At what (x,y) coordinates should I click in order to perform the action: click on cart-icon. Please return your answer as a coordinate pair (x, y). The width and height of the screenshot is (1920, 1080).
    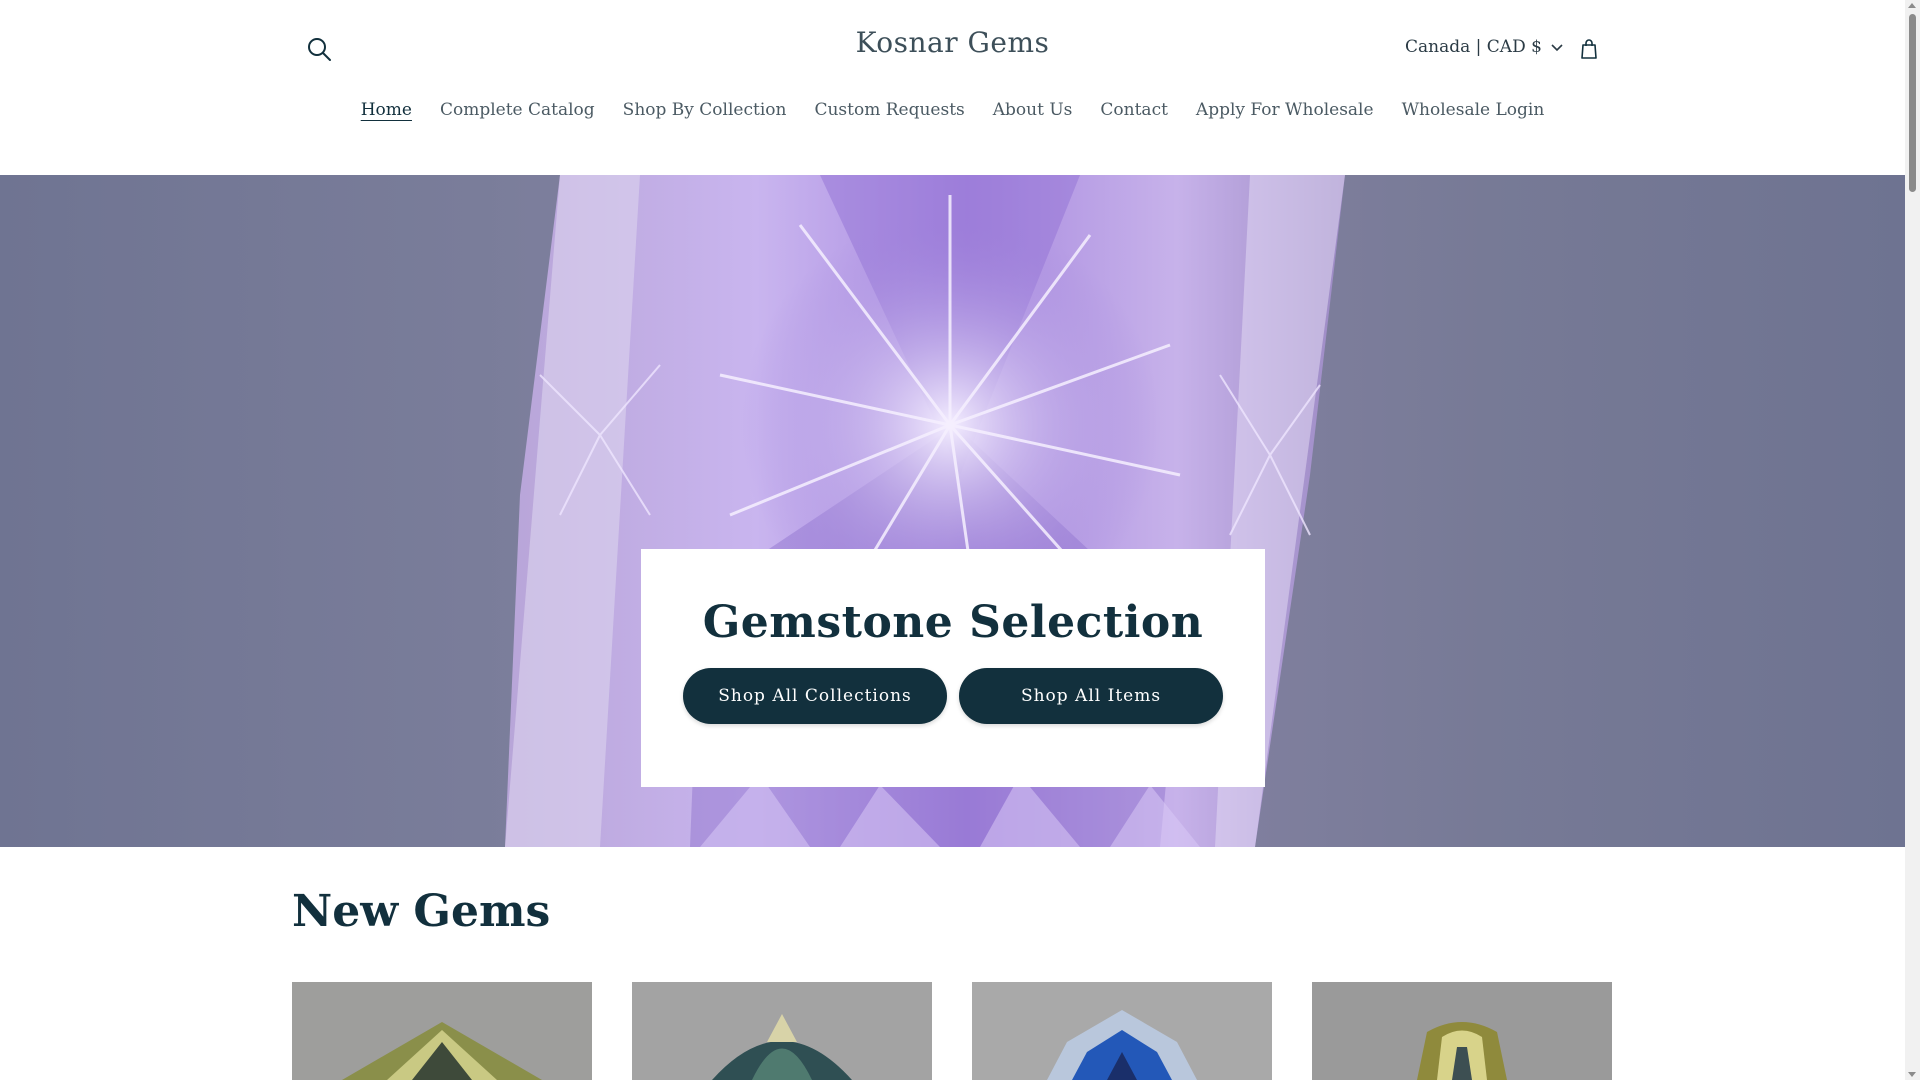
    Looking at the image, I should click on (1589, 49).